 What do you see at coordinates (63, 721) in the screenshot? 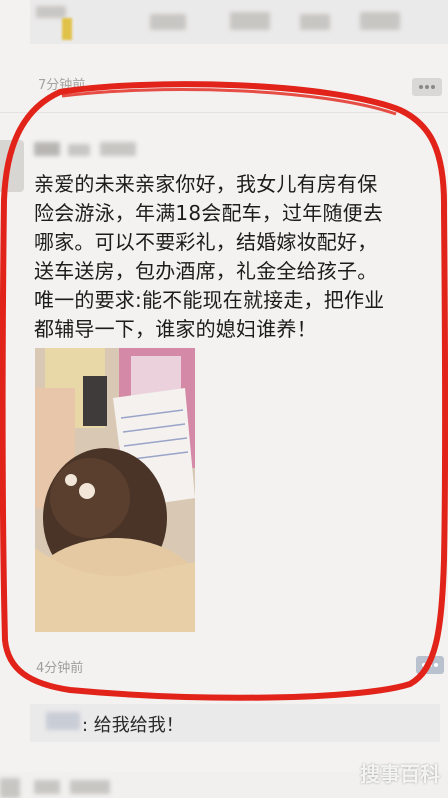
I see `comment-author` at bounding box center [63, 721].